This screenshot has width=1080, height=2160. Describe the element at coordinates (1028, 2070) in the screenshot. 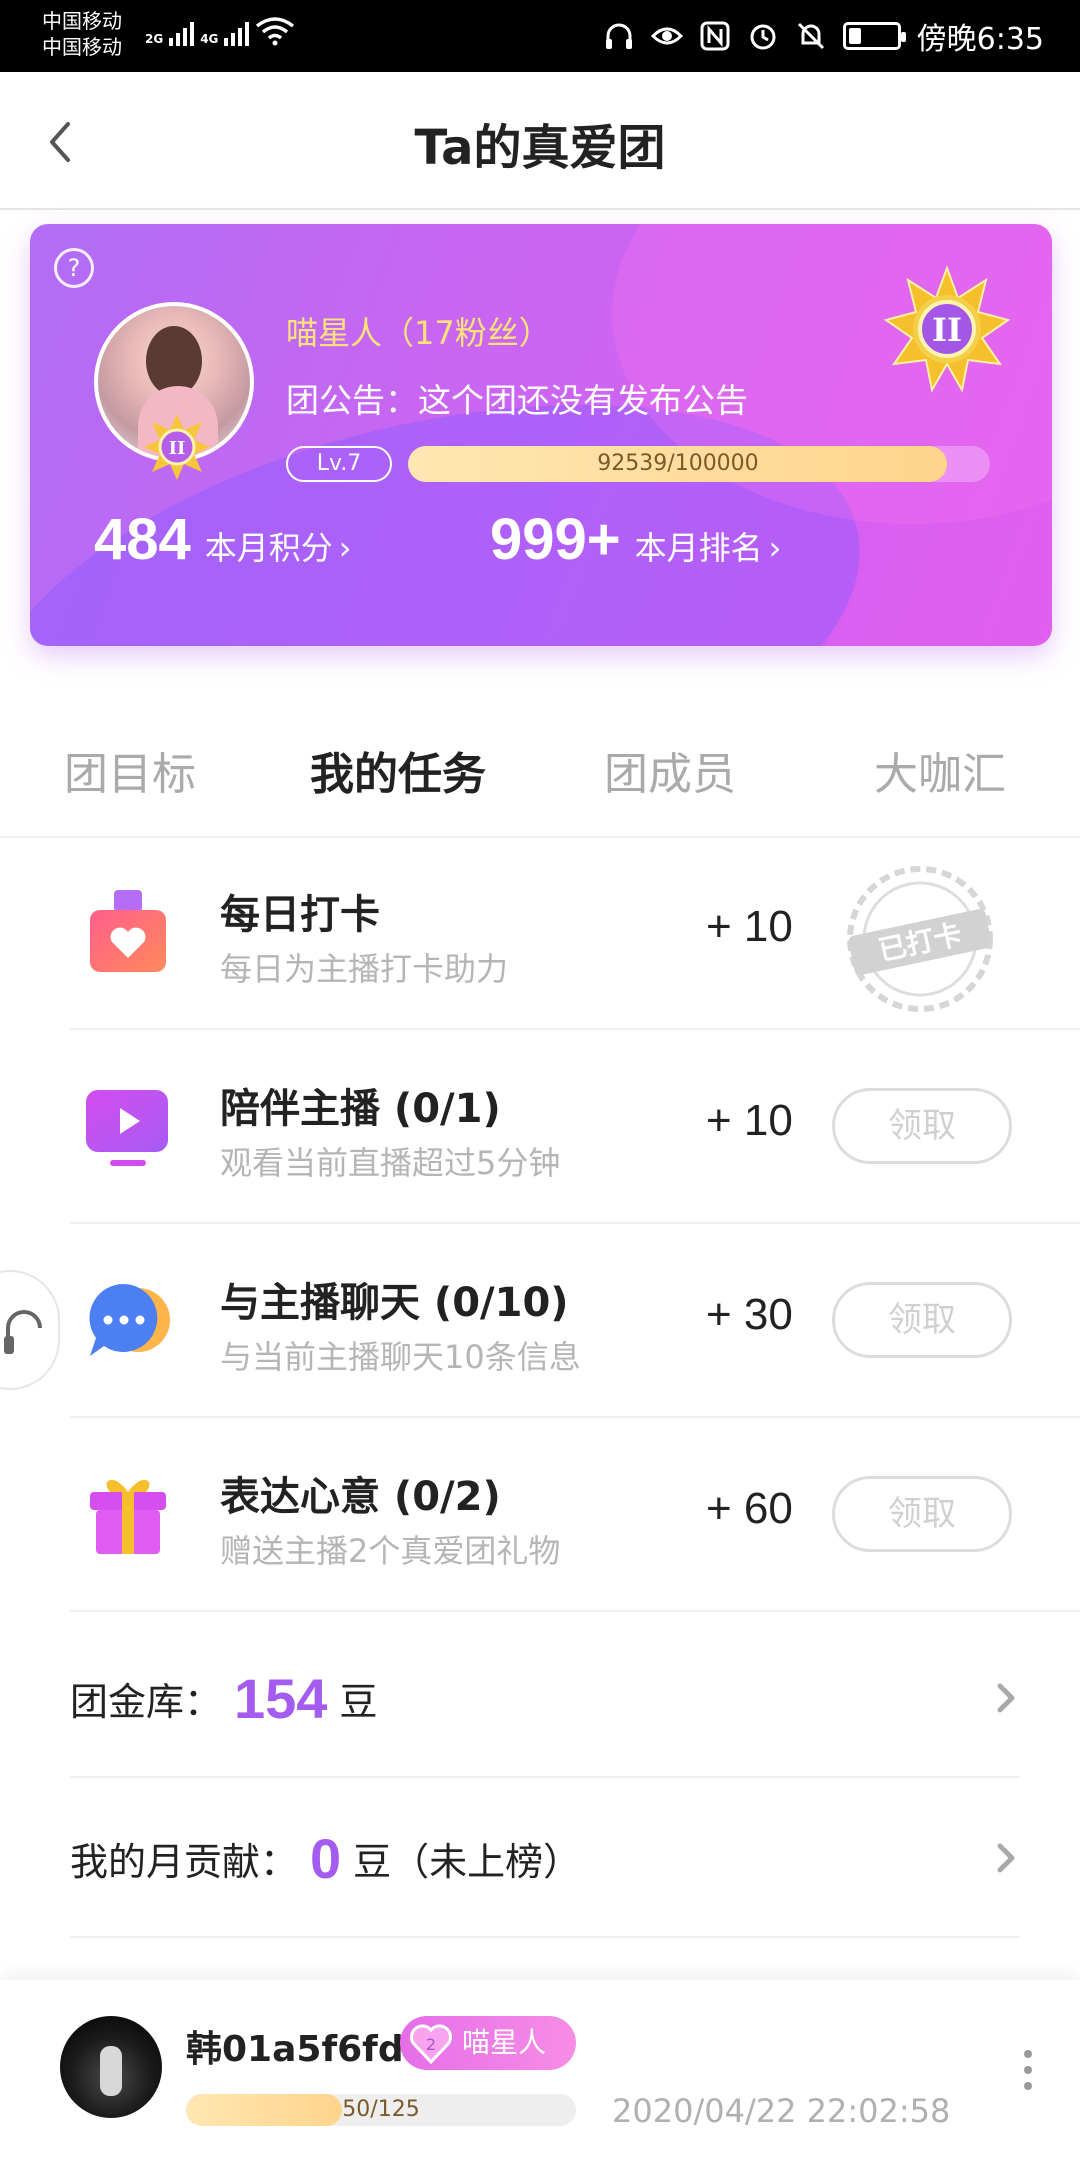

I see `more-vertical-icon` at that location.